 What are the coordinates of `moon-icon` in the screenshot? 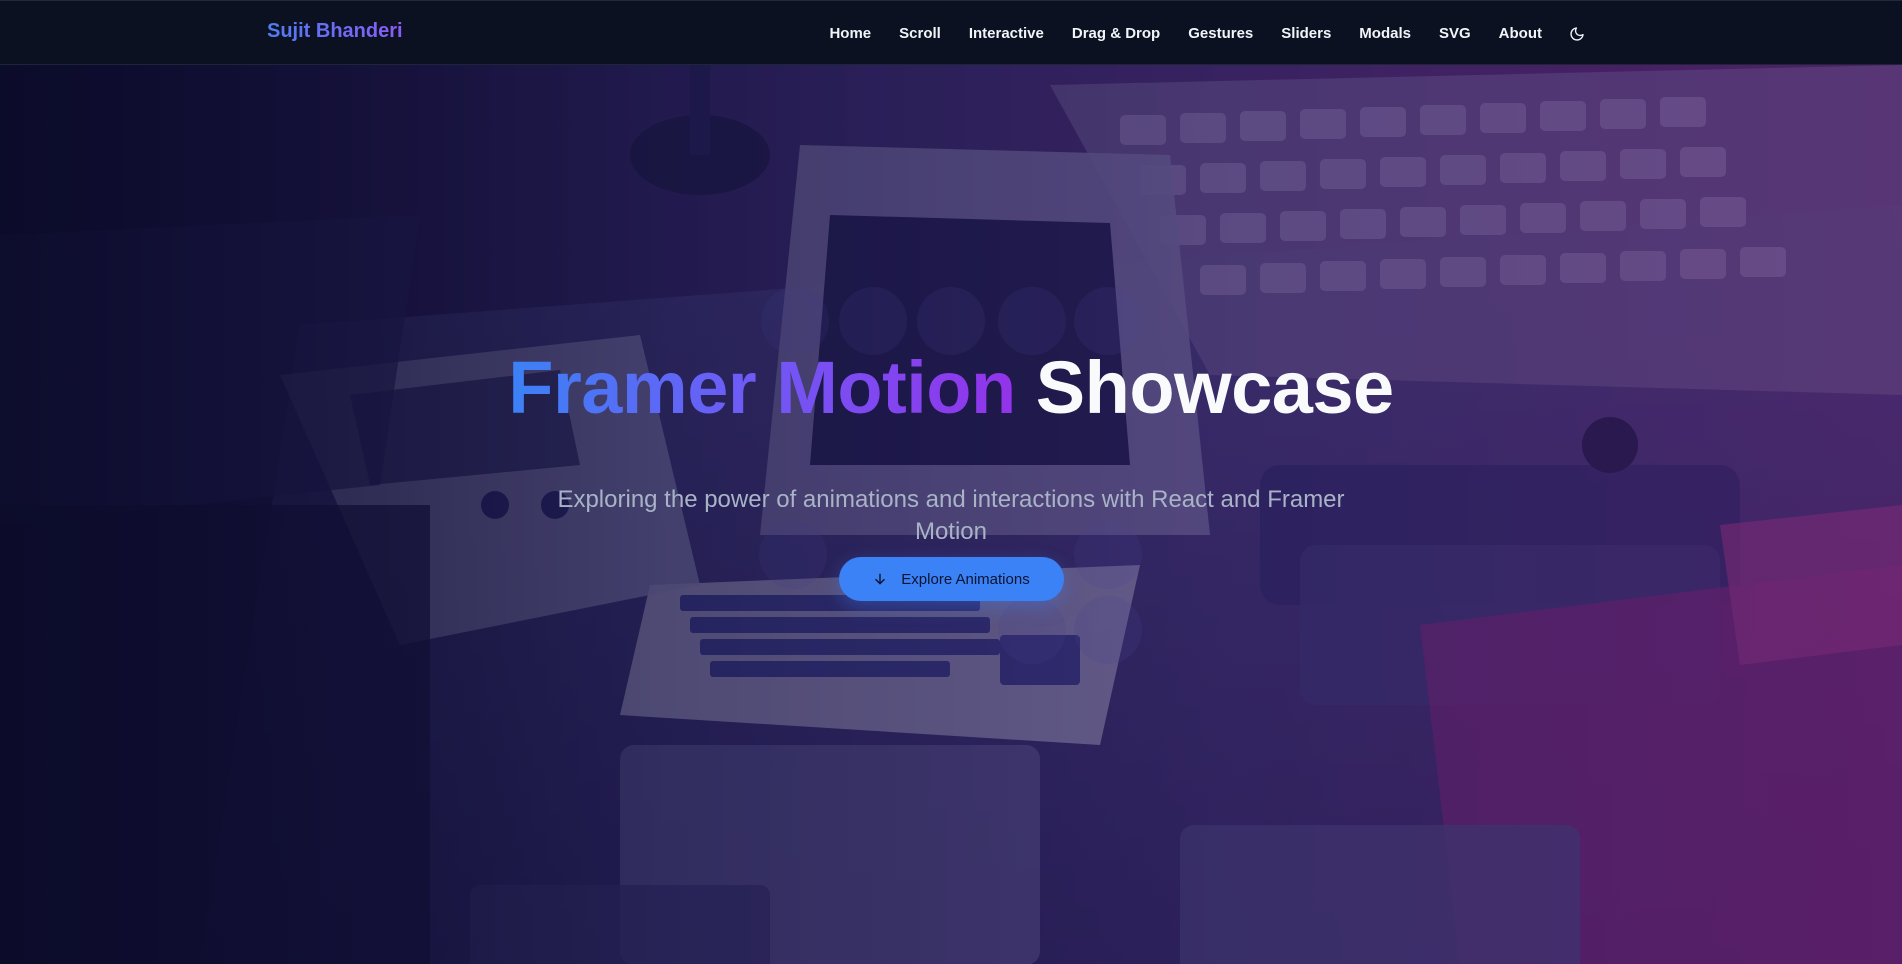 It's located at (1577, 33).